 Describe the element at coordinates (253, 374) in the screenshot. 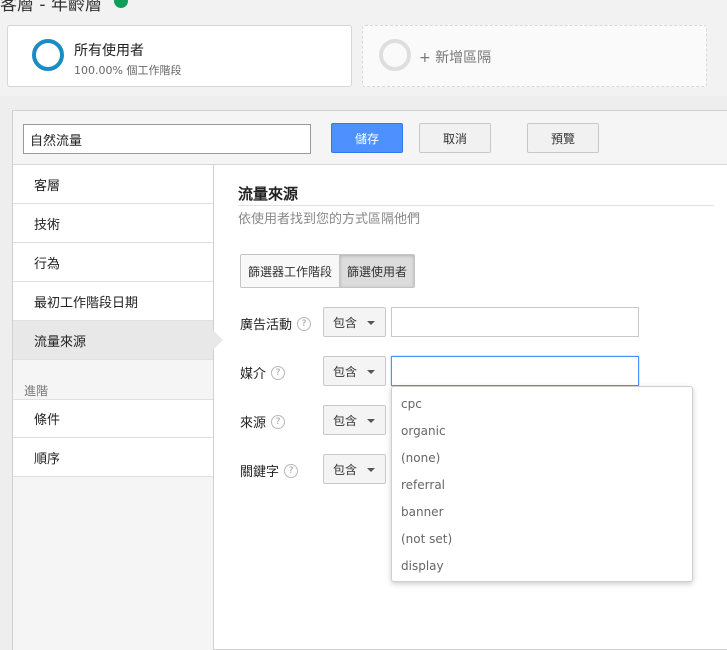

I see `medium-label-text: 媒介` at that location.